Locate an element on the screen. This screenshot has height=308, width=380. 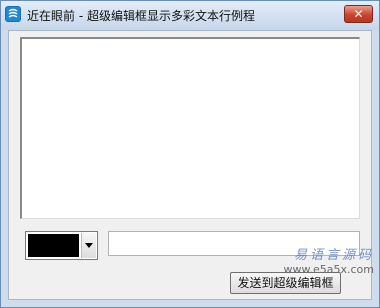
app-icon is located at coordinates (13, 14).